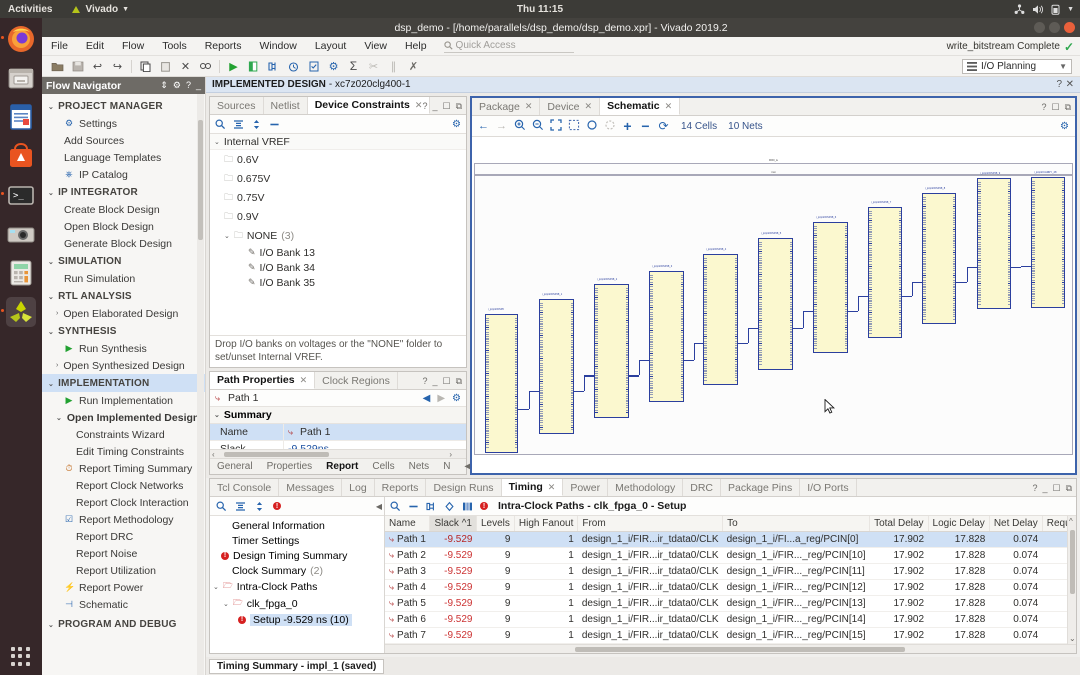  Describe the element at coordinates (313, 66) in the screenshot. I see `methodology-icon` at that location.